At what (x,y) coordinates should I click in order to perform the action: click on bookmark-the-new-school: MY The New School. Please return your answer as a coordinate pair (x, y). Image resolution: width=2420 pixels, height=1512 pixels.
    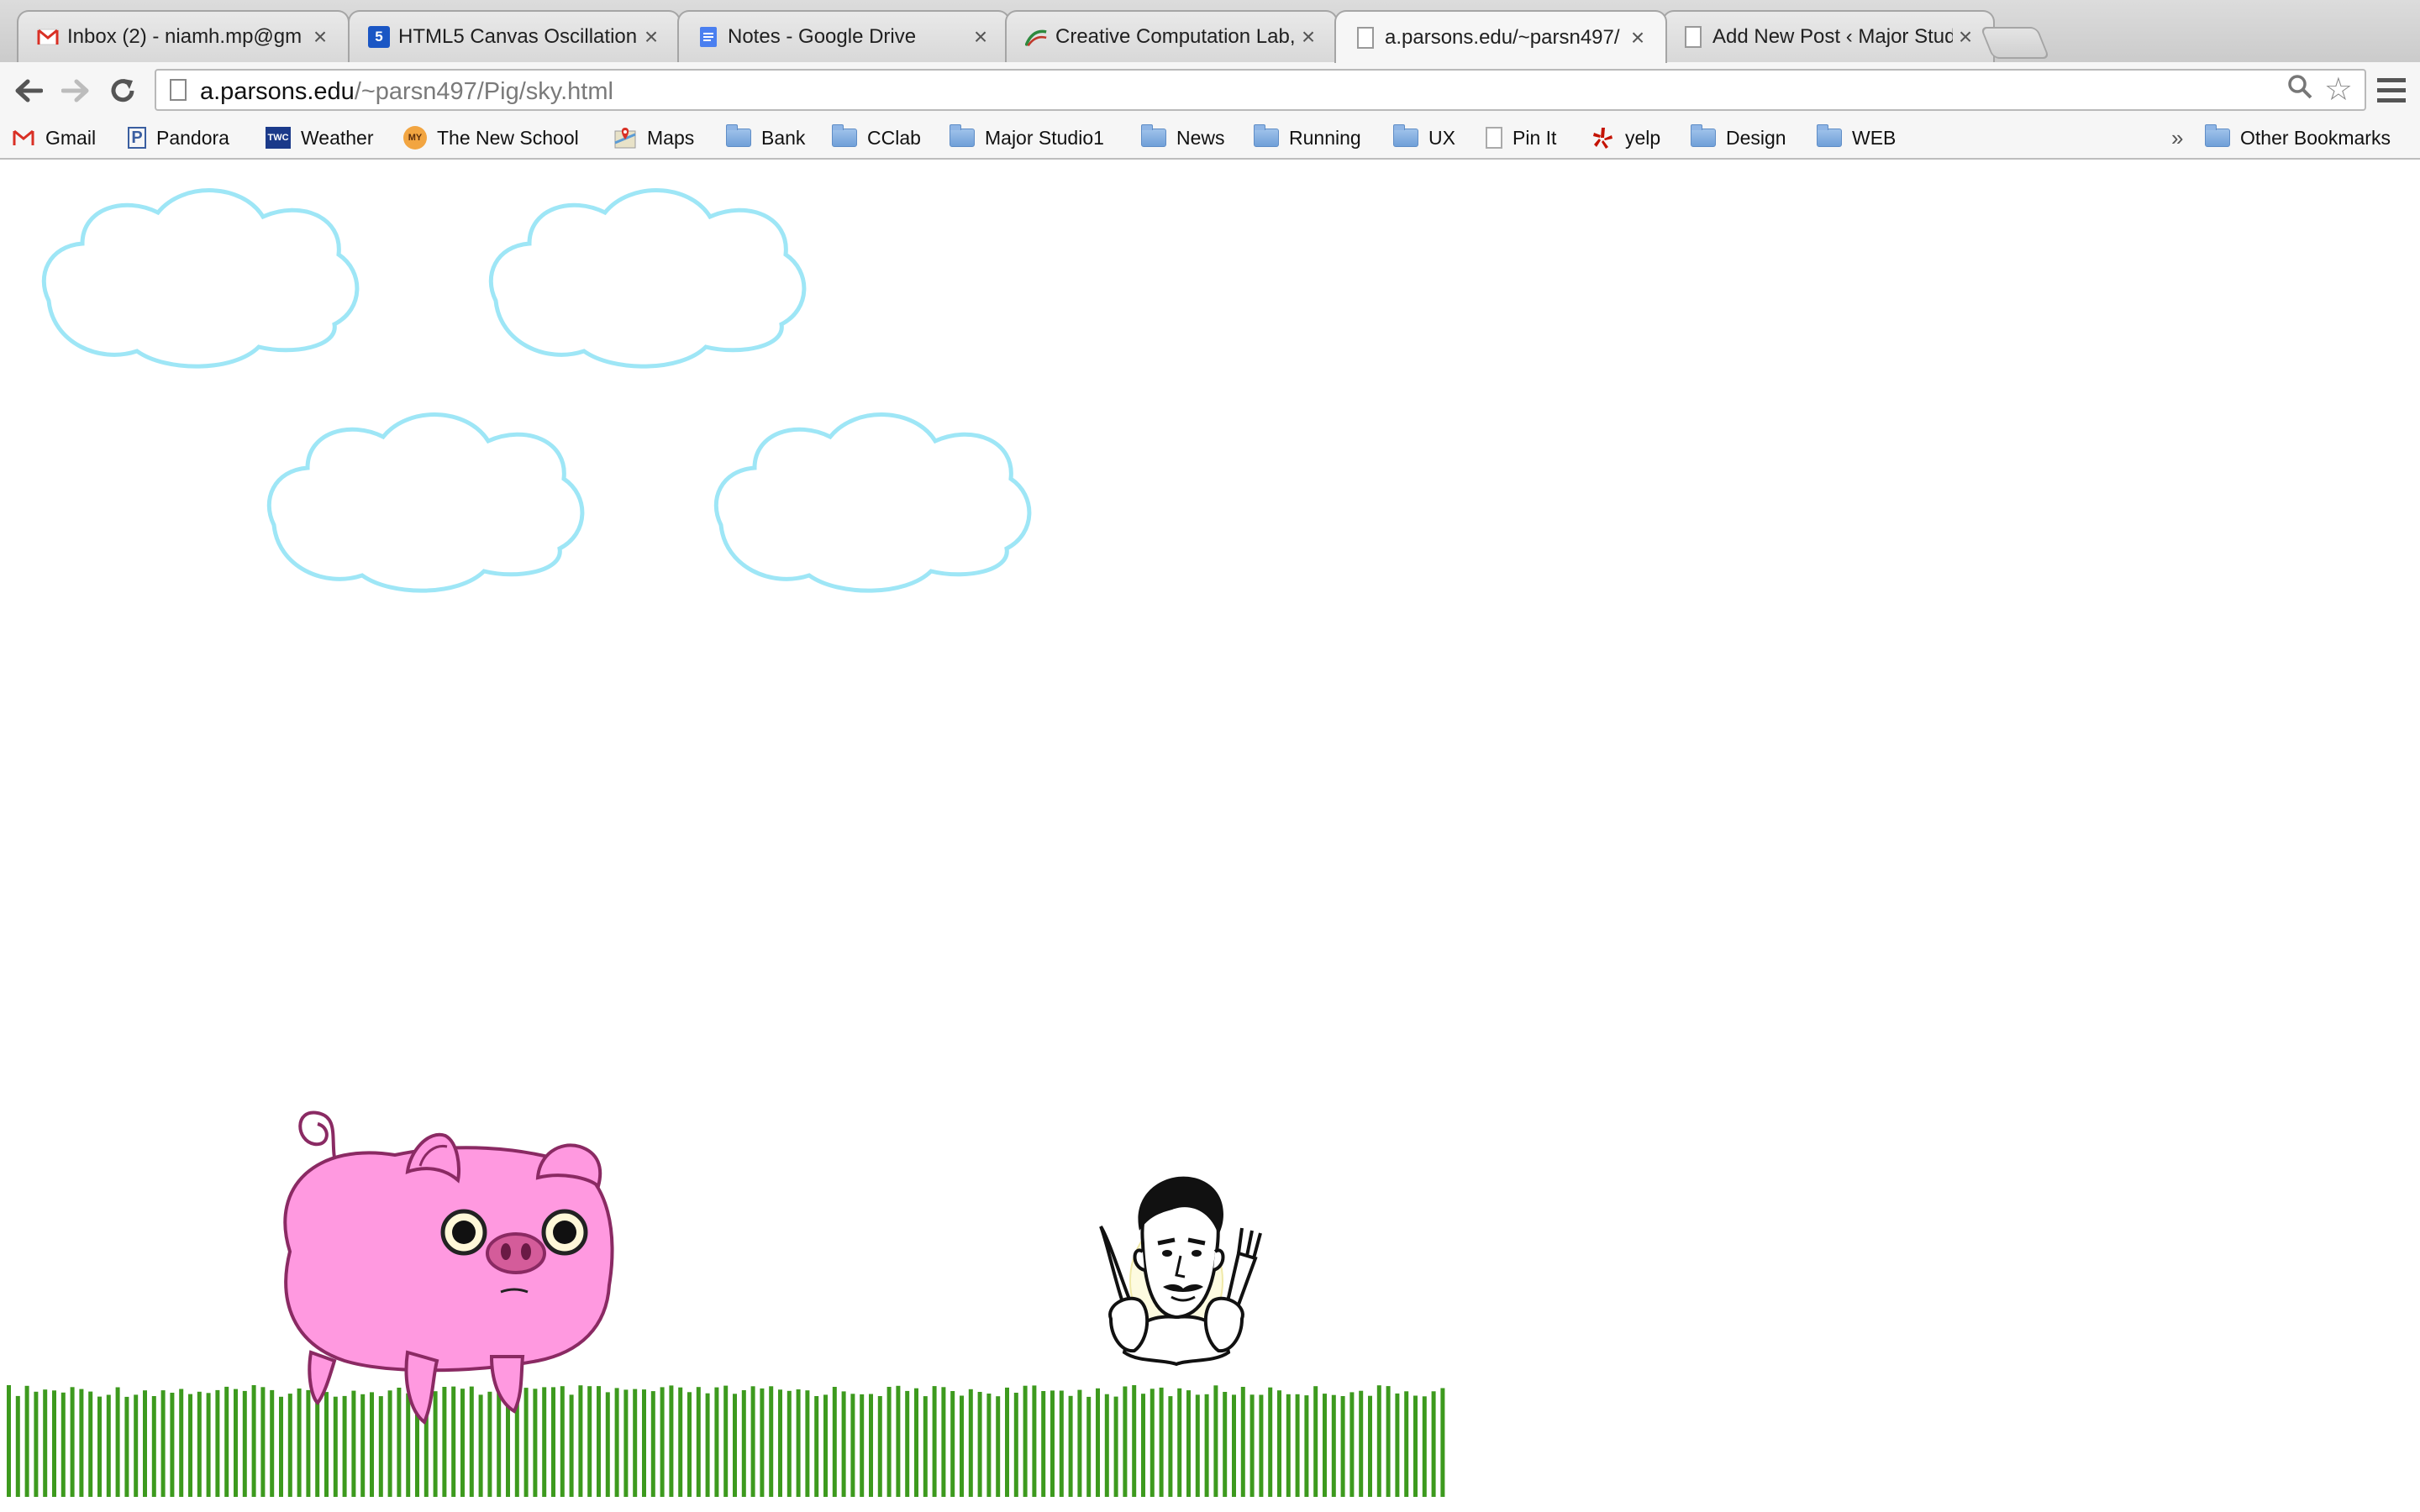
    Looking at the image, I should click on (491, 138).